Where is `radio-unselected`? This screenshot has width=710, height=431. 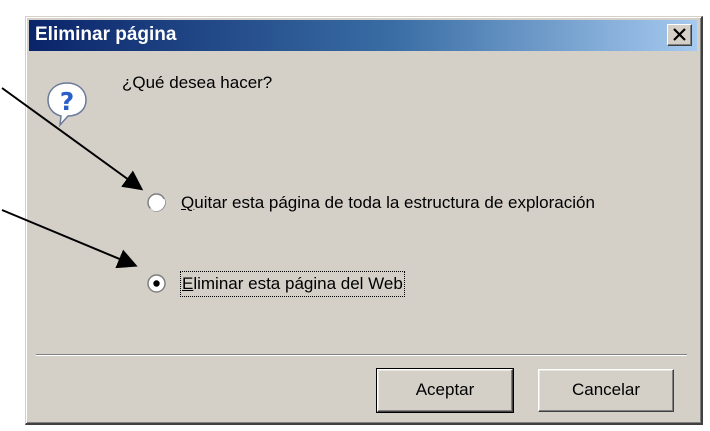
radio-unselected is located at coordinates (156, 202).